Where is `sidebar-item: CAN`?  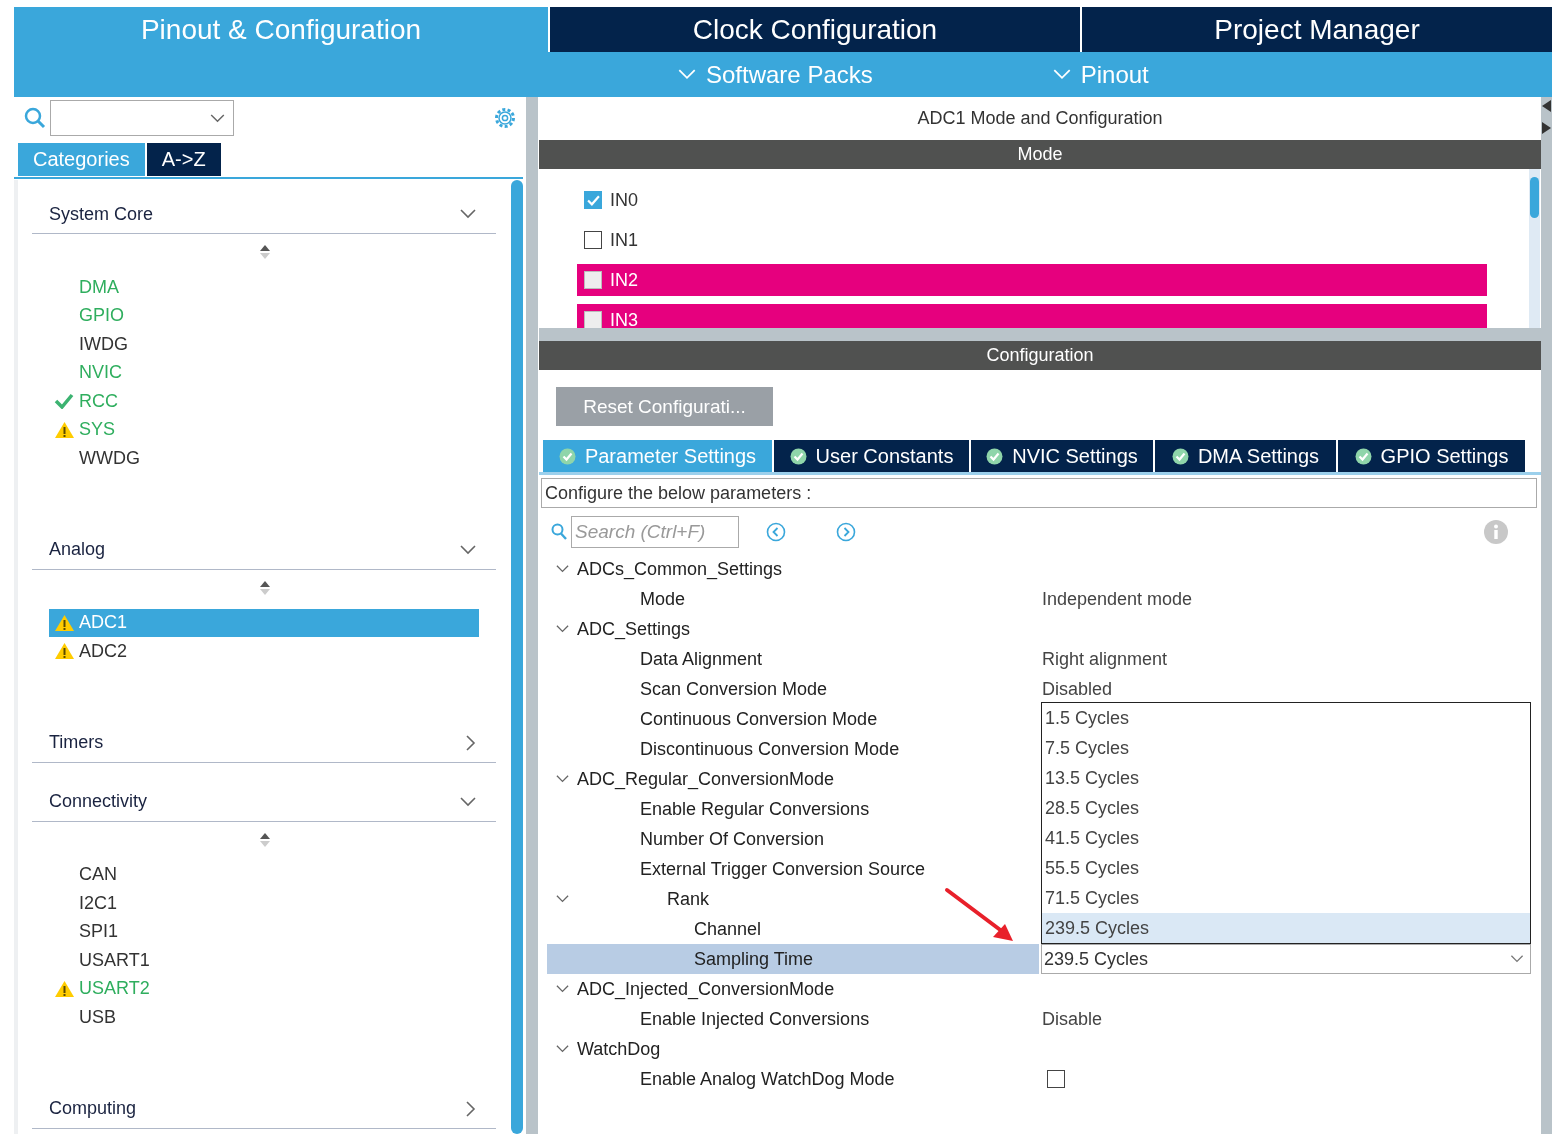
sidebar-item: CAN is located at coordinates (264, 874).